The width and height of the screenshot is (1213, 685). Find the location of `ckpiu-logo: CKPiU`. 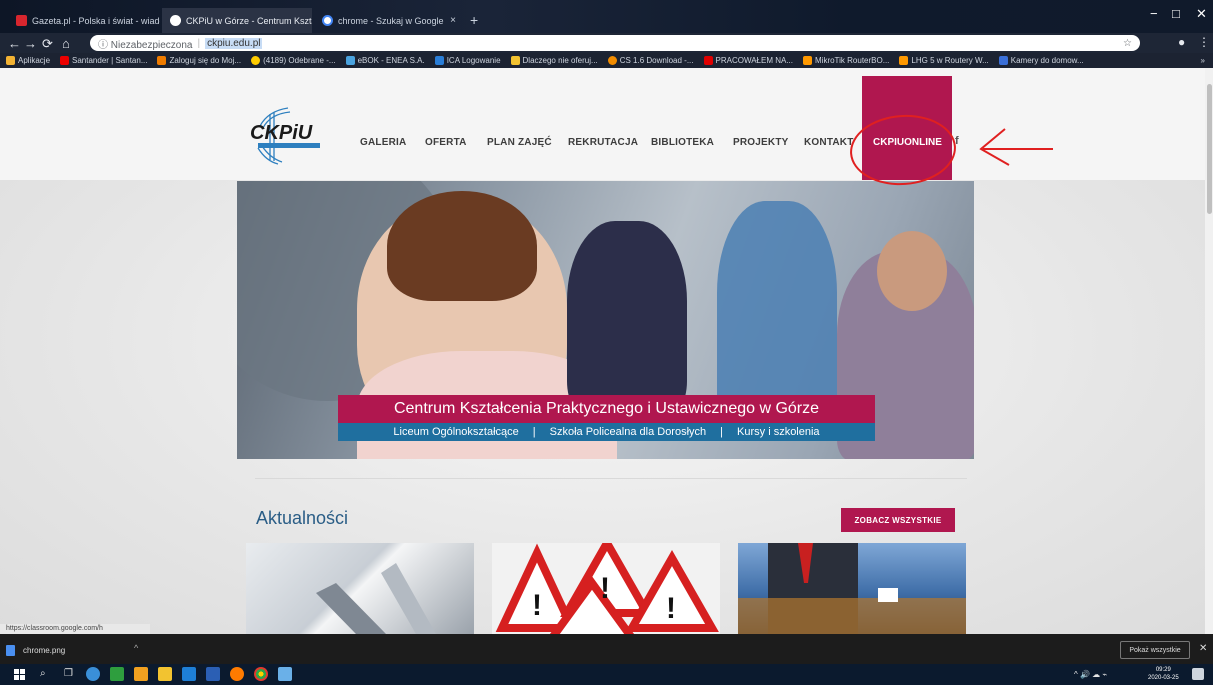

ckpiu-logo: CKPiU is located at coordinates (292, 136).